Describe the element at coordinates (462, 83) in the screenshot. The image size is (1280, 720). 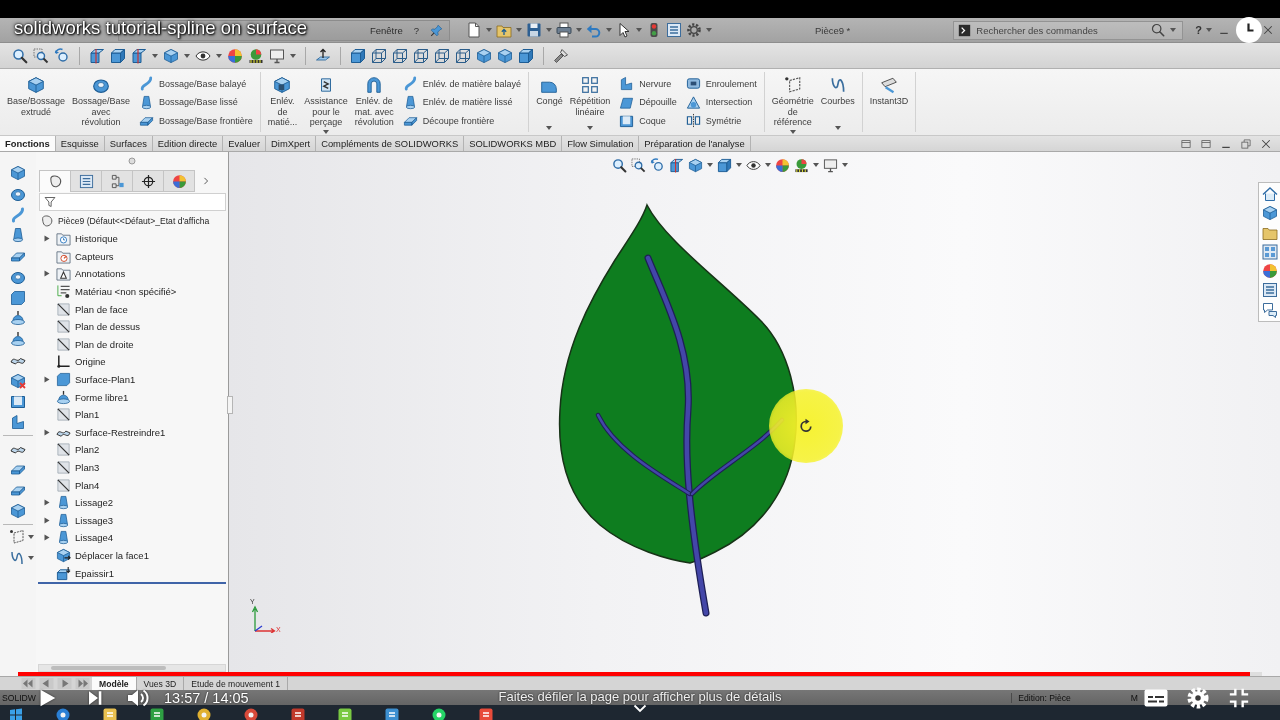
I see `ribbon-button: Enlév. de matière balayé` at that location.